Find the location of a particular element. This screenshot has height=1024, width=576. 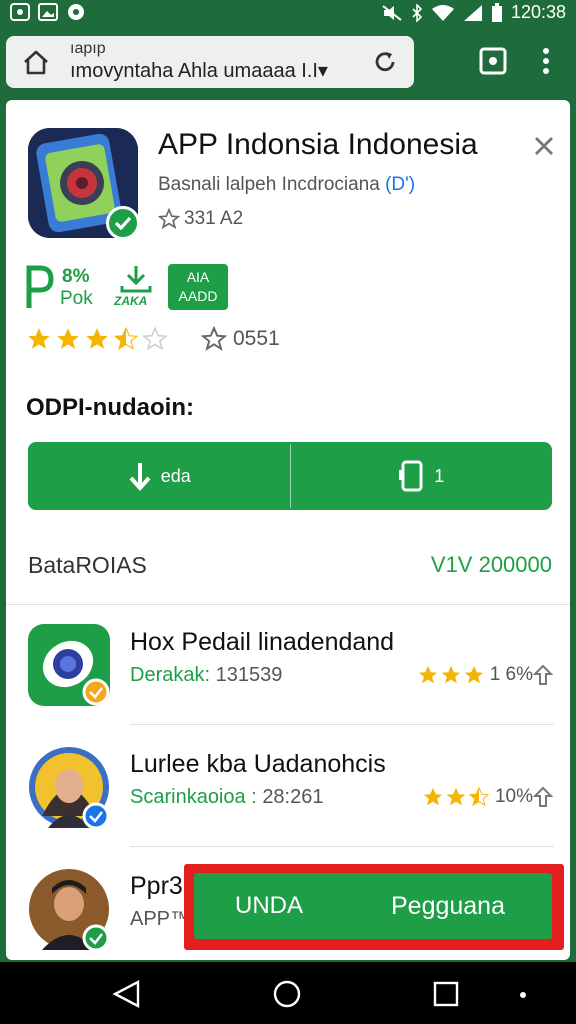

list-header-title: BataROIAS is located at coordinates (87, 565).